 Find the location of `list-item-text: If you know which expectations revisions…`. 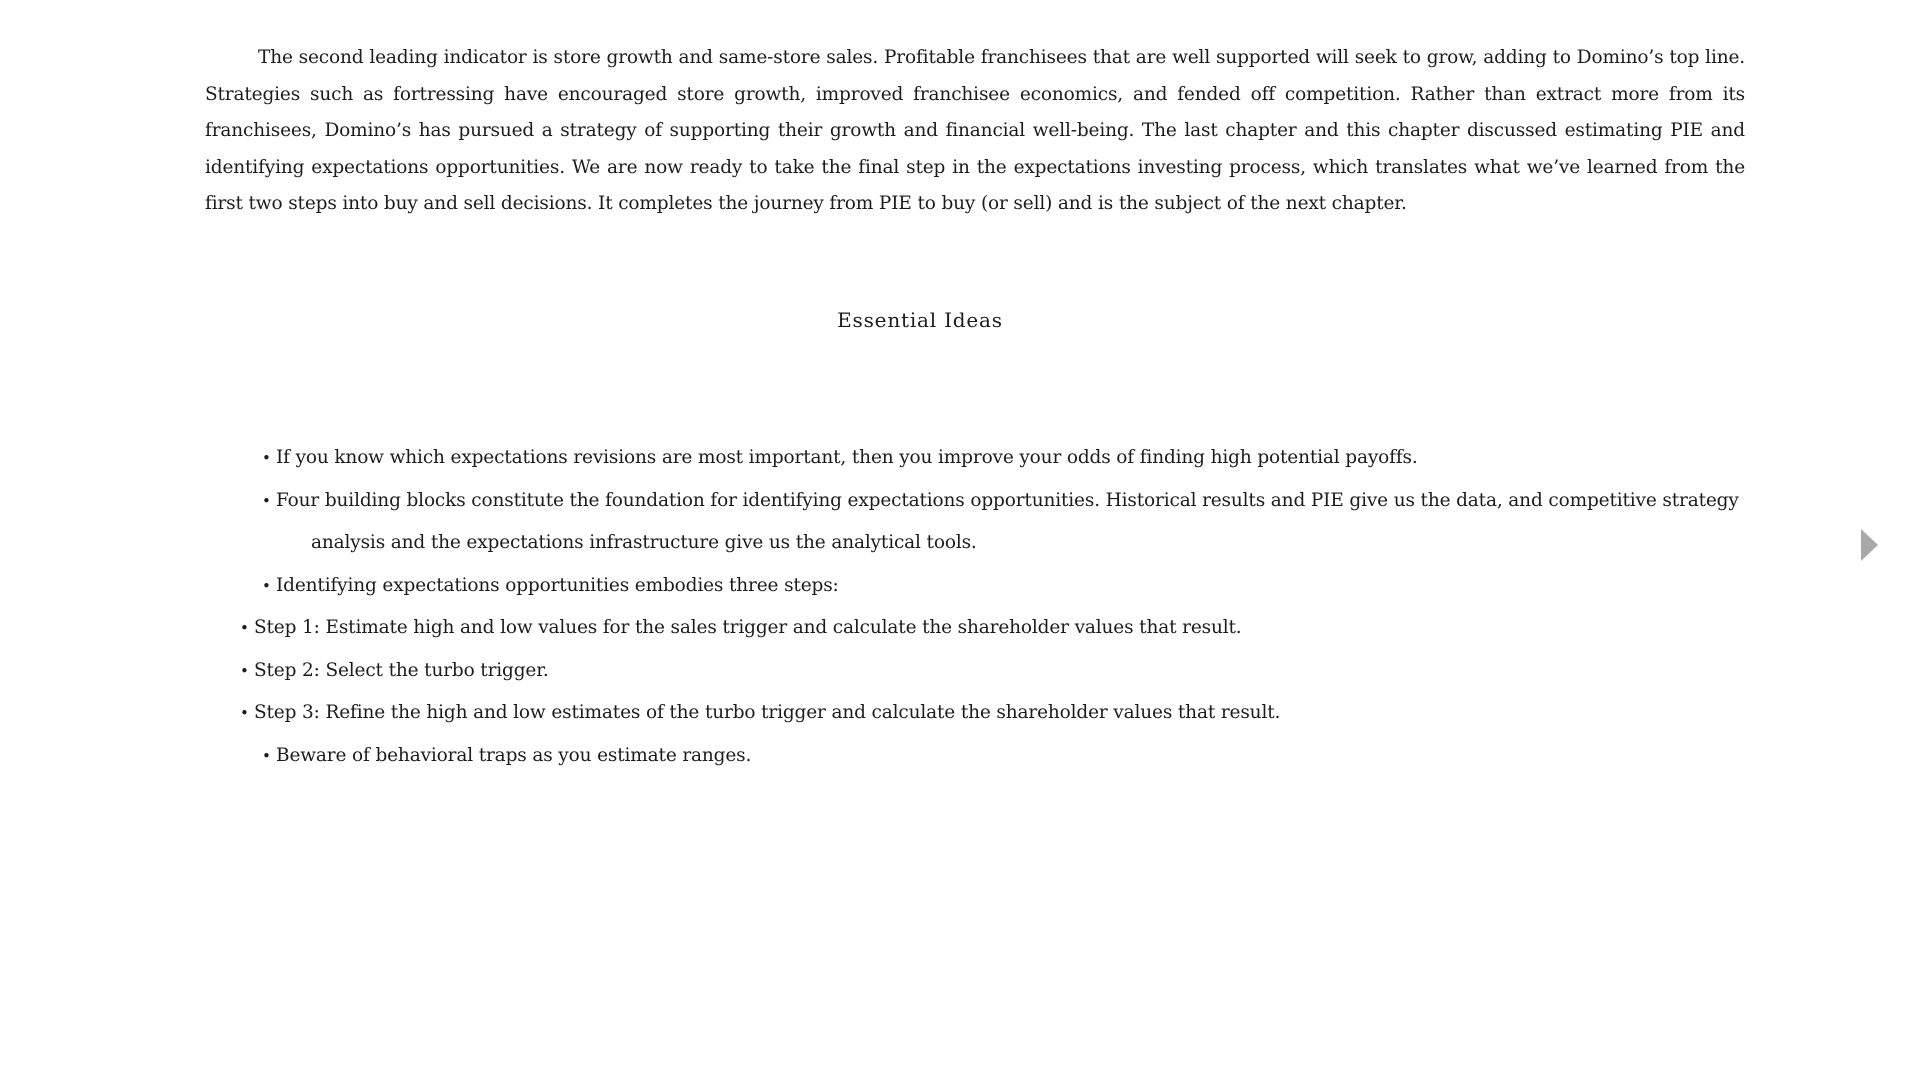

list-item-text: If you know which expectations revisions… is located at coordinates (847, 457).